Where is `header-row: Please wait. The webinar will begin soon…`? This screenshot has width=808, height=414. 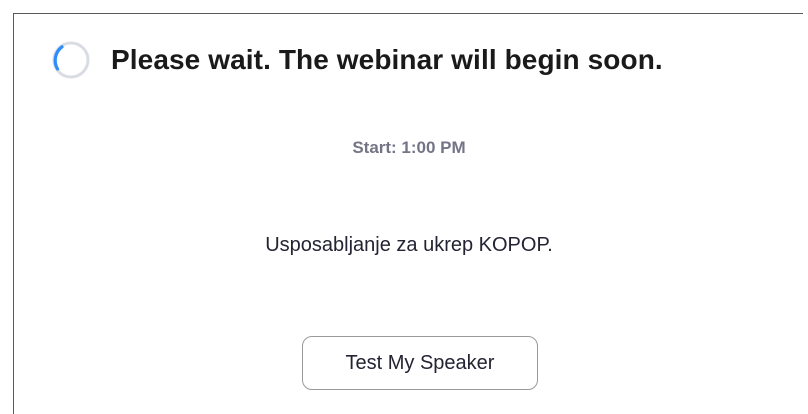 header-row: Please wait. The webinar will begin soon… is located at coordinates (357, 60).